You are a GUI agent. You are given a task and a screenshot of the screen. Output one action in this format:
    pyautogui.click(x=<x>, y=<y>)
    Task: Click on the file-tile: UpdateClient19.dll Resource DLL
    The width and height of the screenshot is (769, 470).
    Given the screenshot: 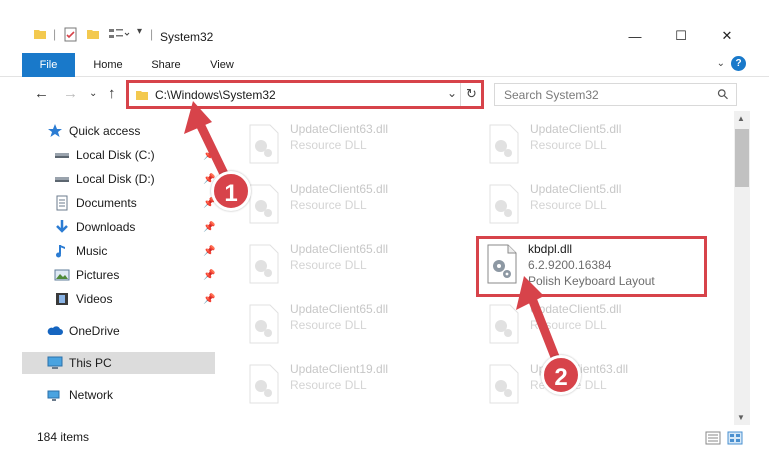 What is the action you would take?
    pyautogui.click(x=353, y=387)
    